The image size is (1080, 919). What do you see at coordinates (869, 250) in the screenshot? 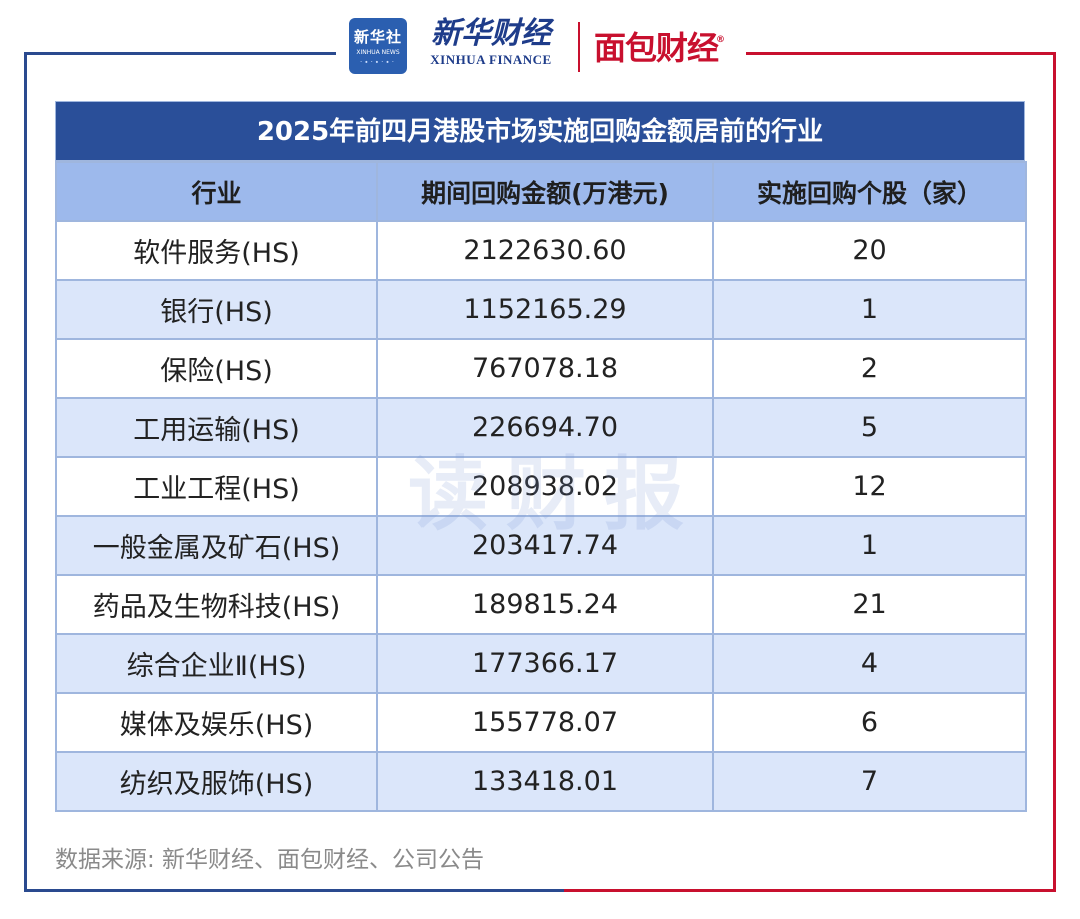
I see `cell-count: 20` at bounding box center [869, 250].